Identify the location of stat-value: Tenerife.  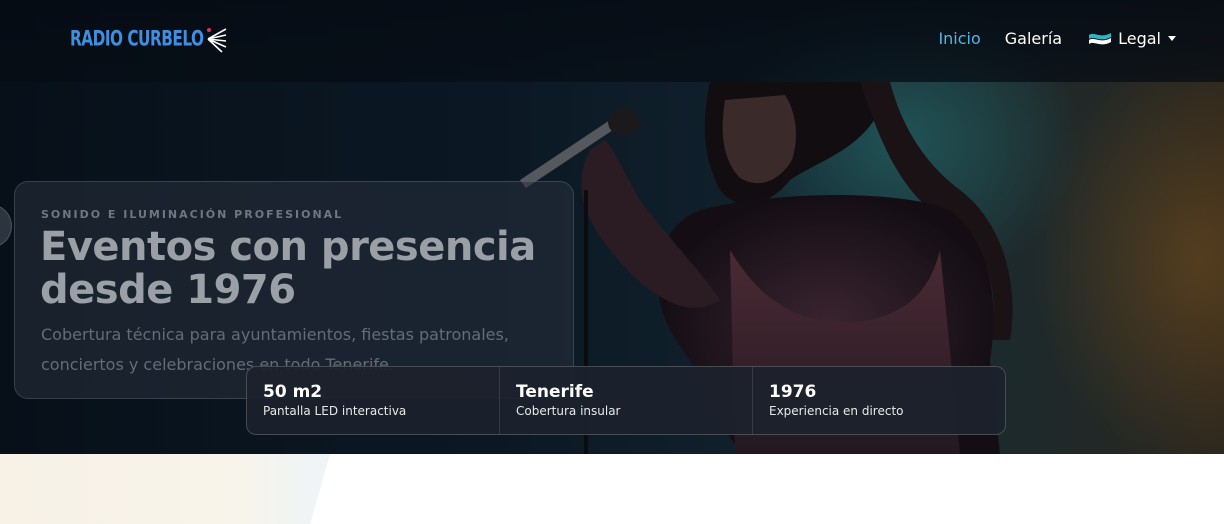
(555, 392).